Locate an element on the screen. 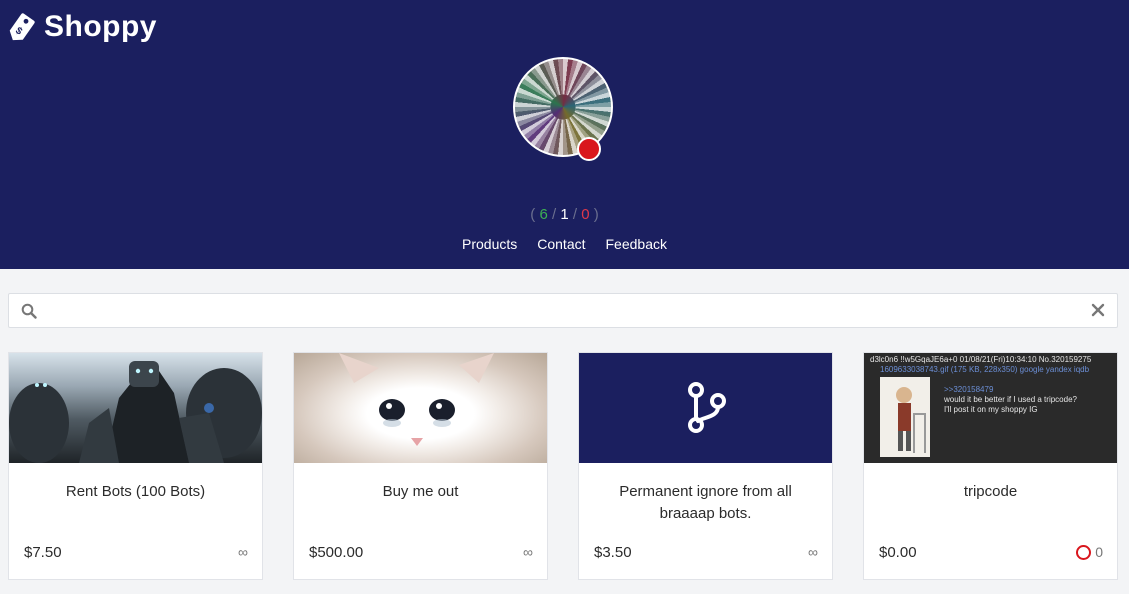 The height and width of the screenshot is (594, 1129). product-image-robots is located at coordinates (135, 408).